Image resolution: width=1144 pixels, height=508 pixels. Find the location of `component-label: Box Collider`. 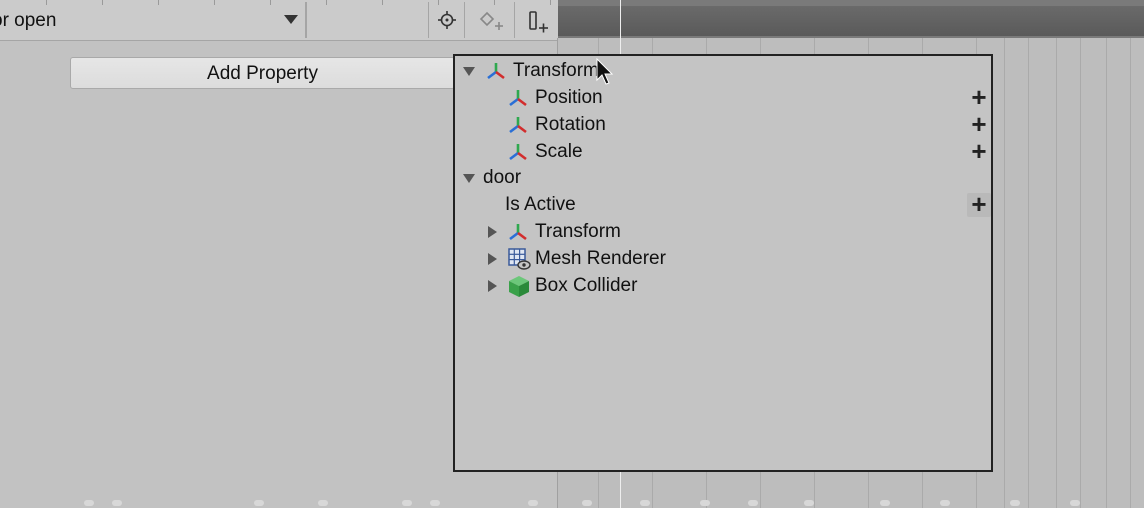

component-label: Box Collider is located at coordinates (586, 285).